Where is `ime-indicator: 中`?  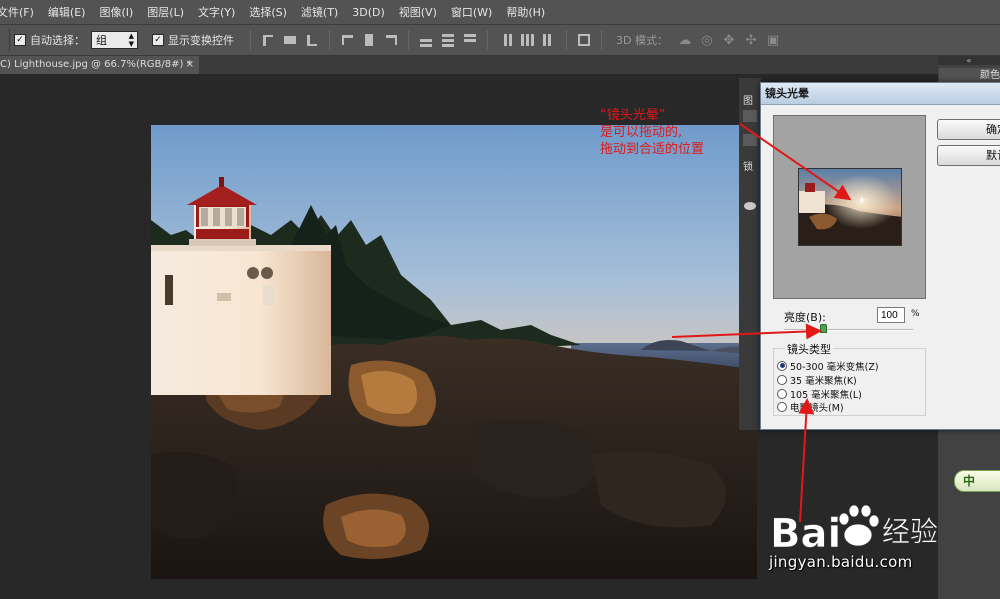 ime-indicator: 中 is located at coordinates (977, 481).